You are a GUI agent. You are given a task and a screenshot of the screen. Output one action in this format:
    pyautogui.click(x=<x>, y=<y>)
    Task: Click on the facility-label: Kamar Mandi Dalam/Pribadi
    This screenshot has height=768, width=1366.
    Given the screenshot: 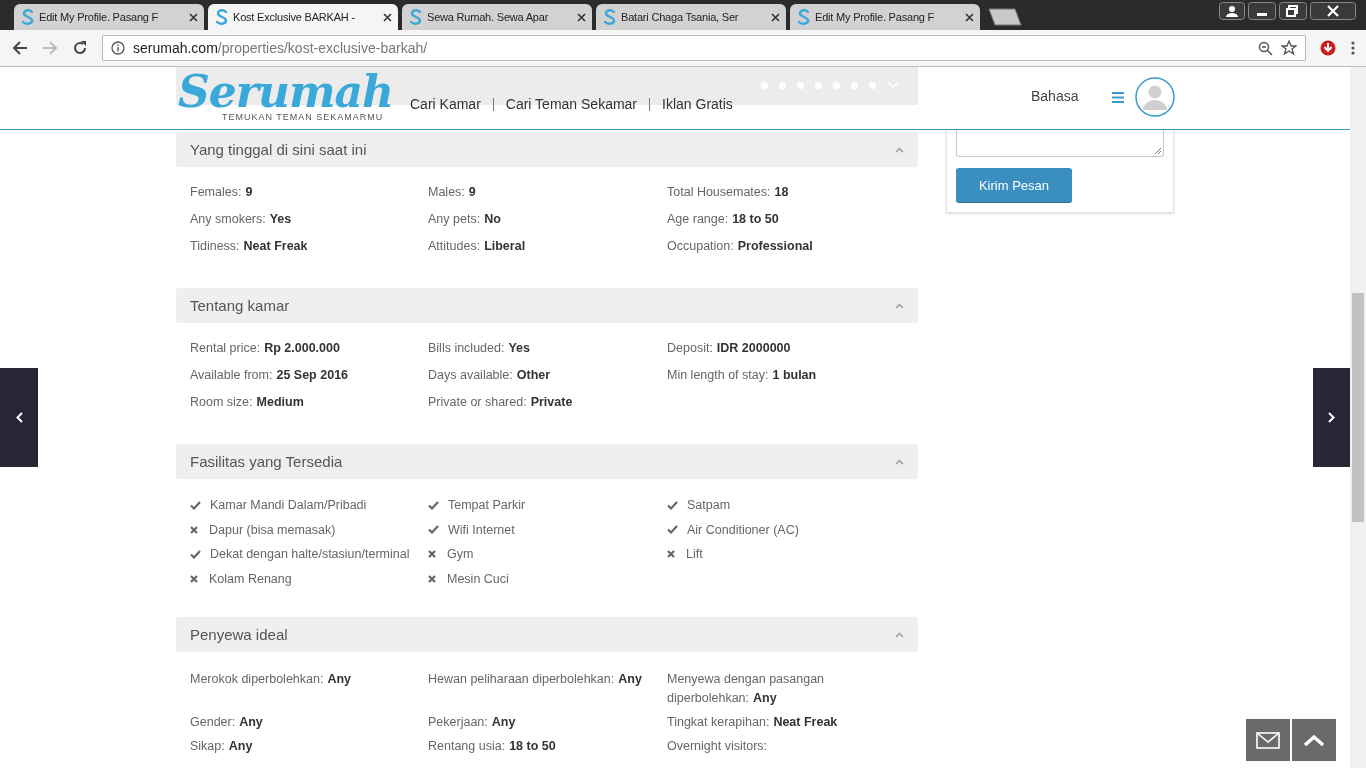 What is the action you would take?
    pyautogui.click(x=288, y=505)
    